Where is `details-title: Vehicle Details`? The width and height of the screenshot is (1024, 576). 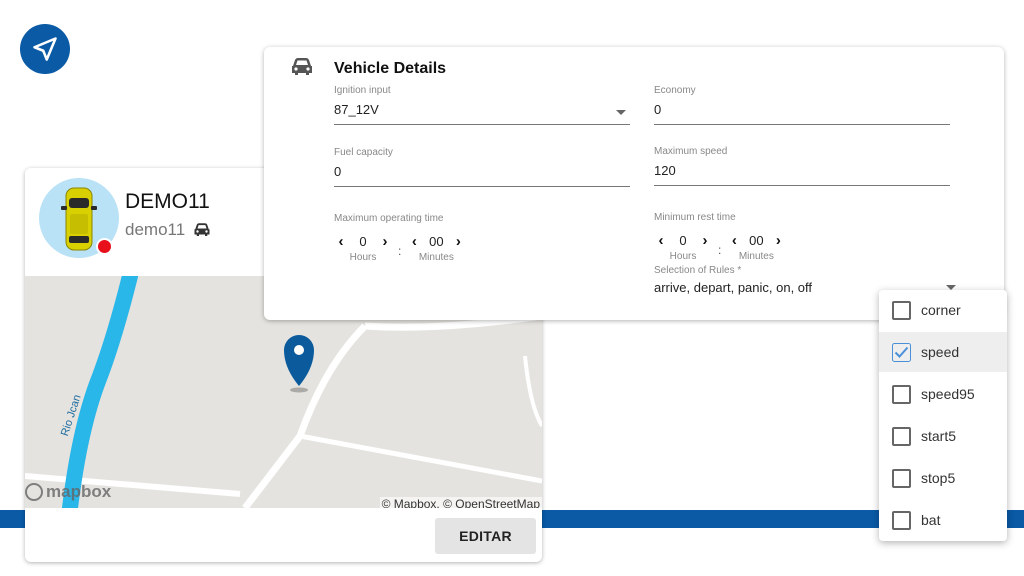
details-title: Vehicle Details is located at coordinates (390, 68).